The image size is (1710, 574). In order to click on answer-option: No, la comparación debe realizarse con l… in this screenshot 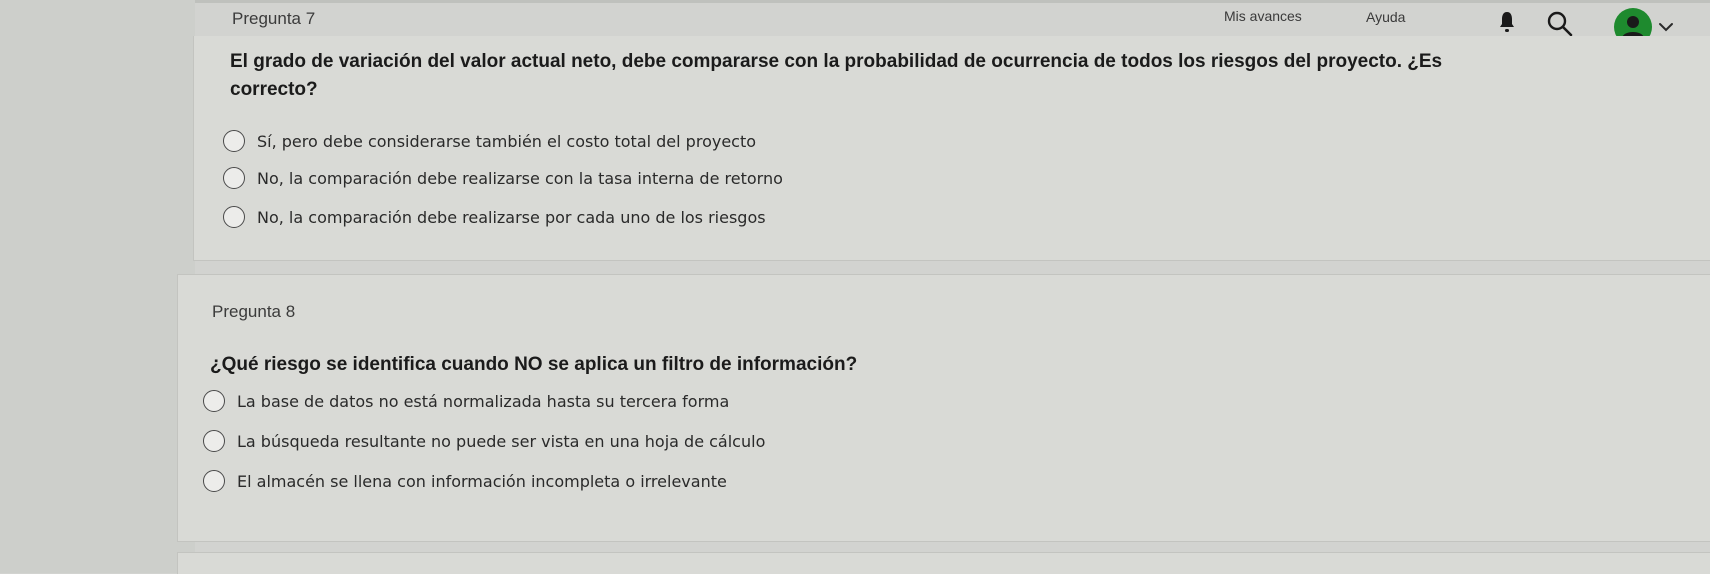, I will do `click(503, 178)`.